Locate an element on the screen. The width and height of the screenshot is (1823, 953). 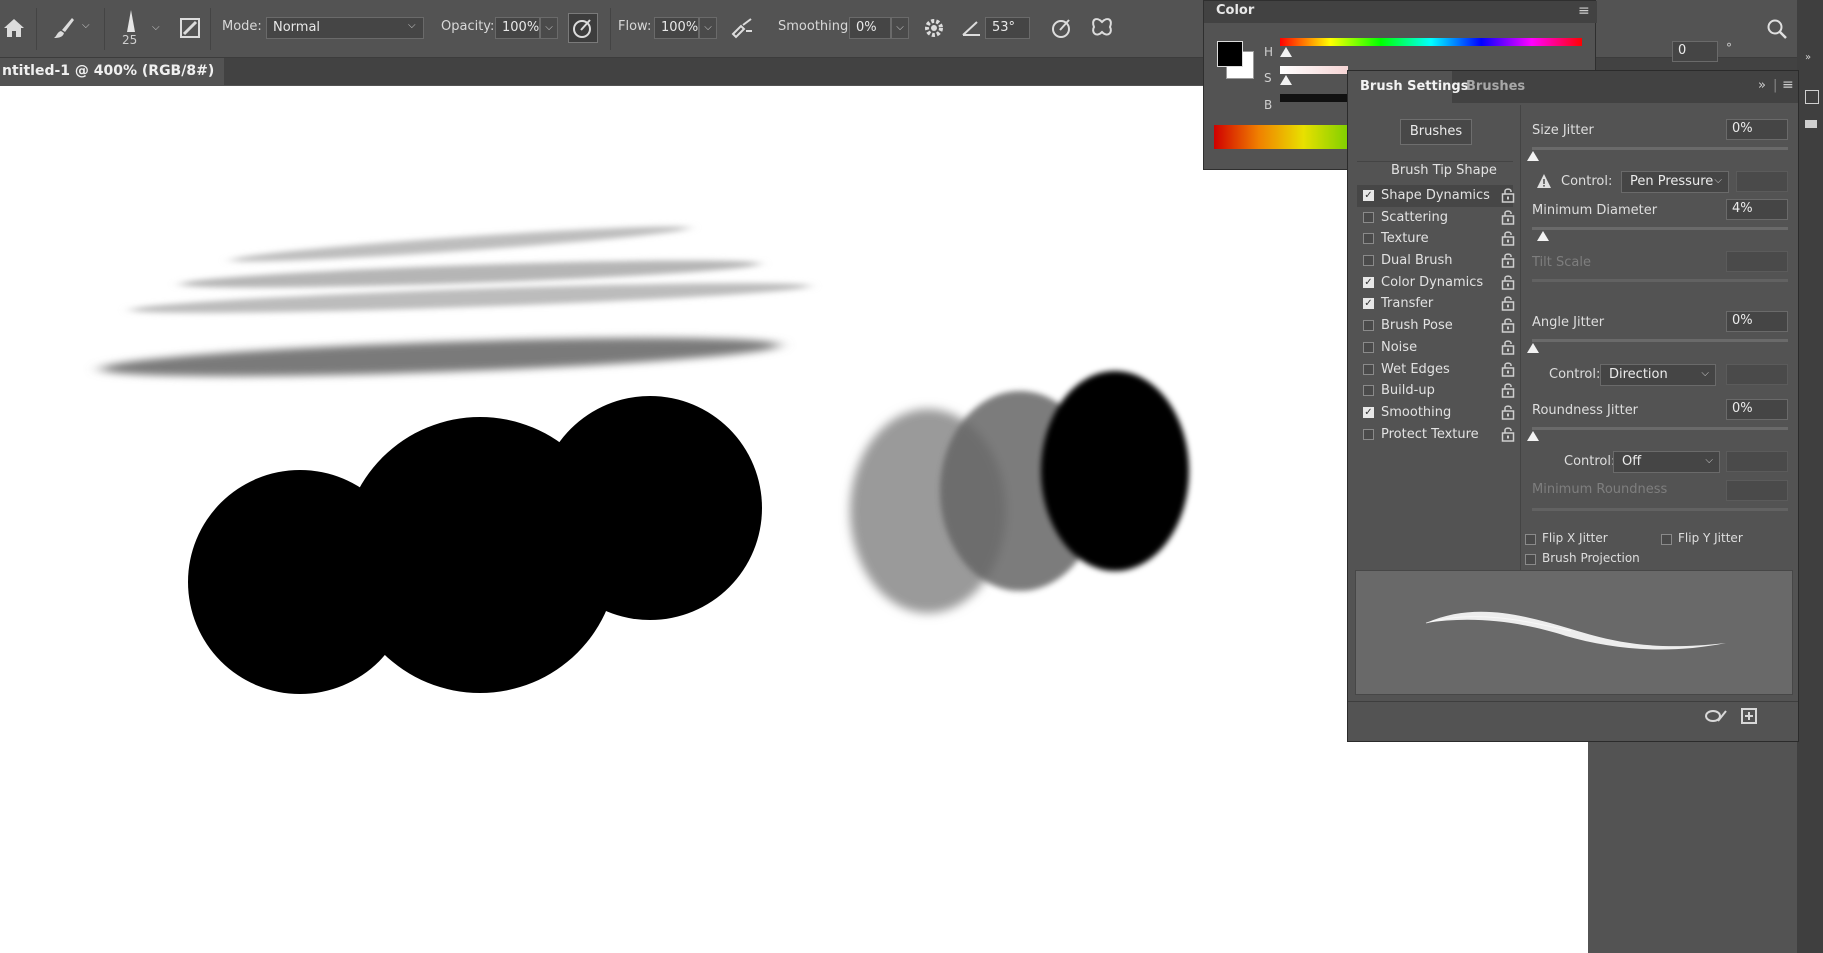
control-dropdown-3: Off ⌵ is located at coordinates (1666, 462).